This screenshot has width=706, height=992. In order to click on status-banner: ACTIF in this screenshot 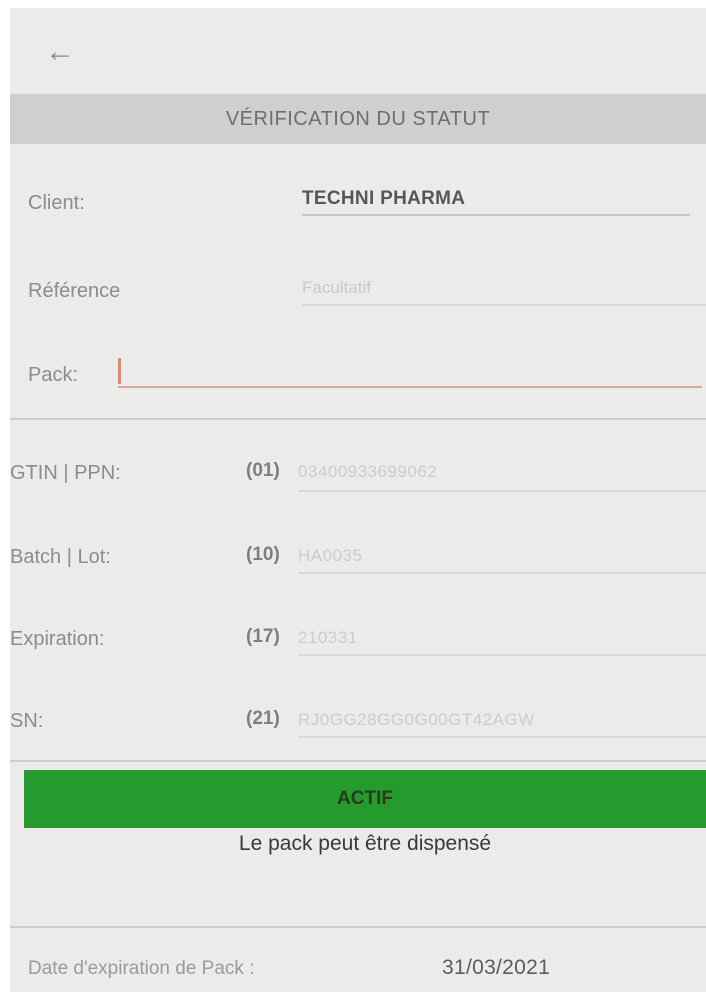, I will do `click(365, 799)`.